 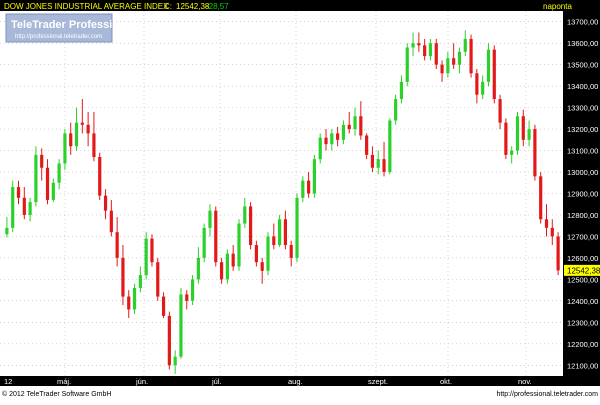 What do you see at coordinates (64, 381) in the screenshot?
I see `x-tick-label: máj.` at bounding box center [64, 381].